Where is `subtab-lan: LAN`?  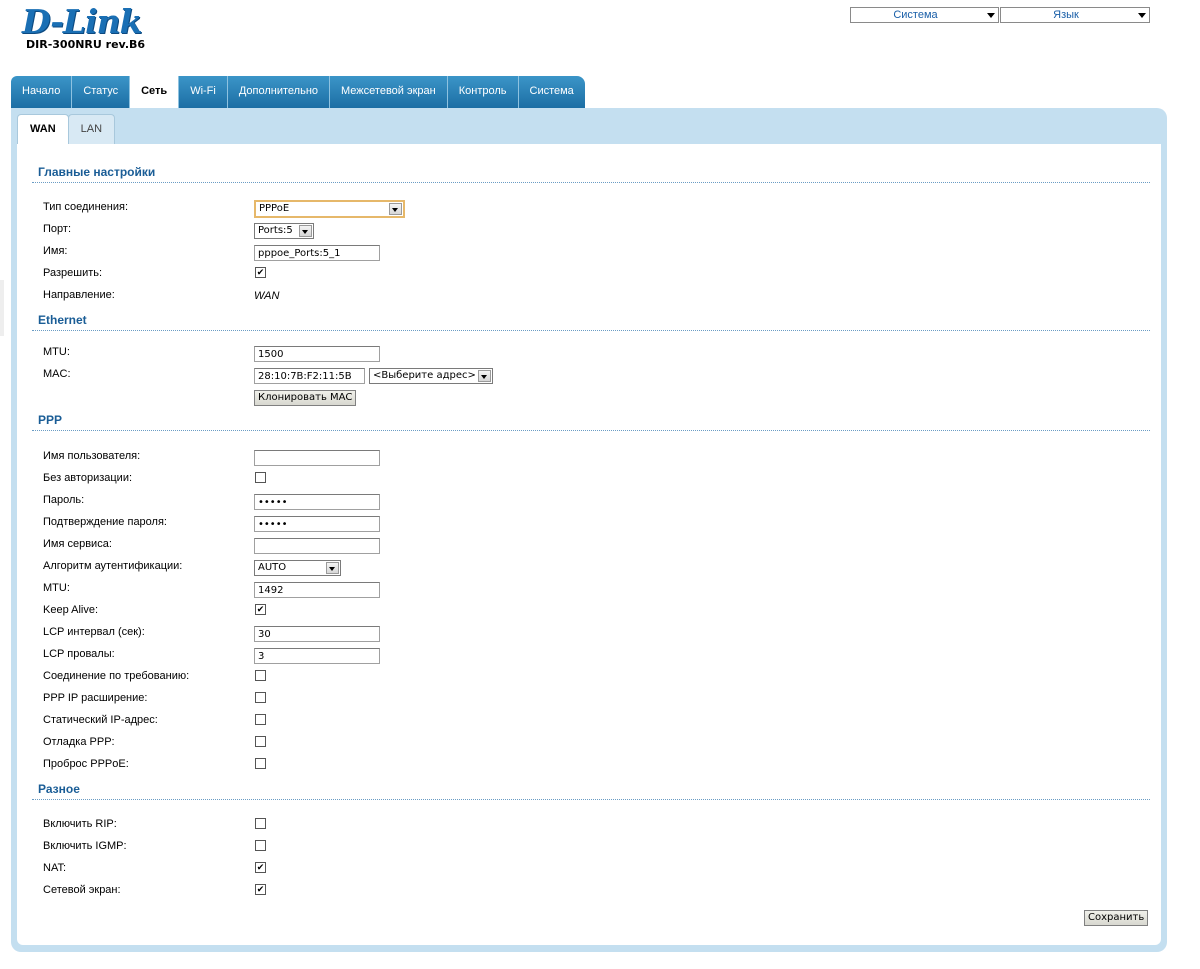
subtab-lan: LAN is located at coordinates (91, 129).